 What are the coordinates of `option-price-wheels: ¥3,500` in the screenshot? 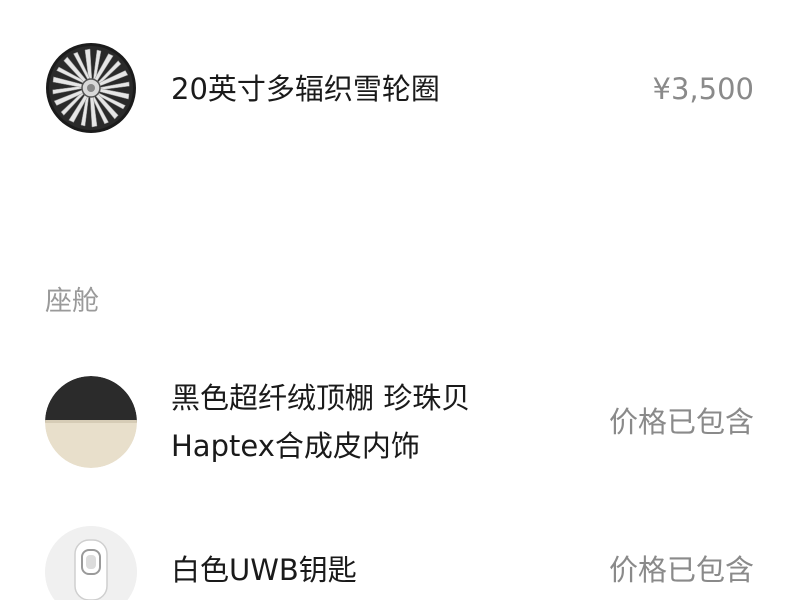 It's located at (703, 89).